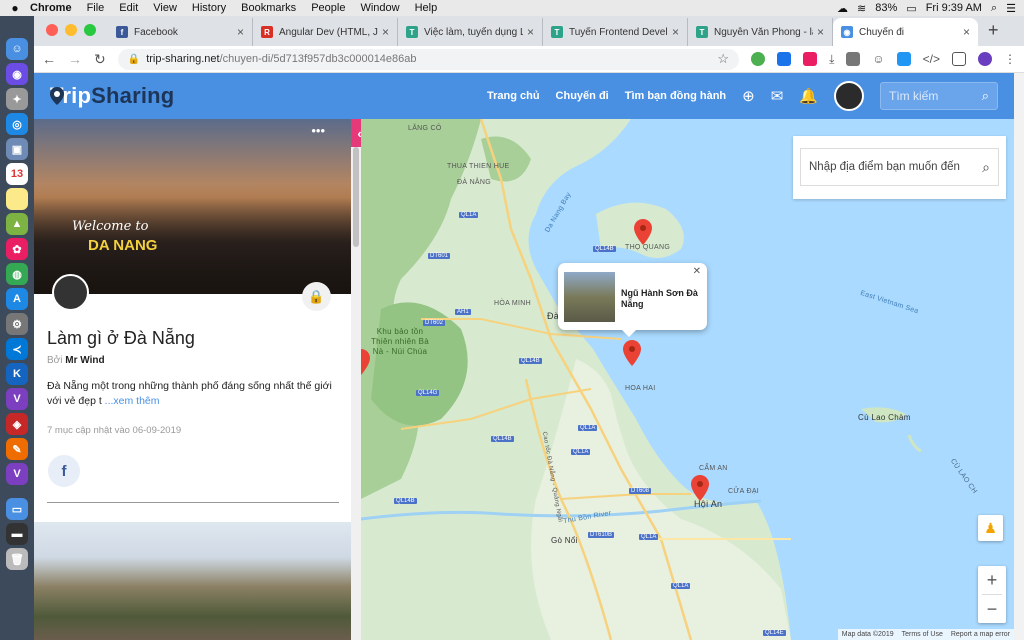  Describe the element at coordinates (980, 634) in the screenshot. I see `report-error-link: Report a map error` at that location.